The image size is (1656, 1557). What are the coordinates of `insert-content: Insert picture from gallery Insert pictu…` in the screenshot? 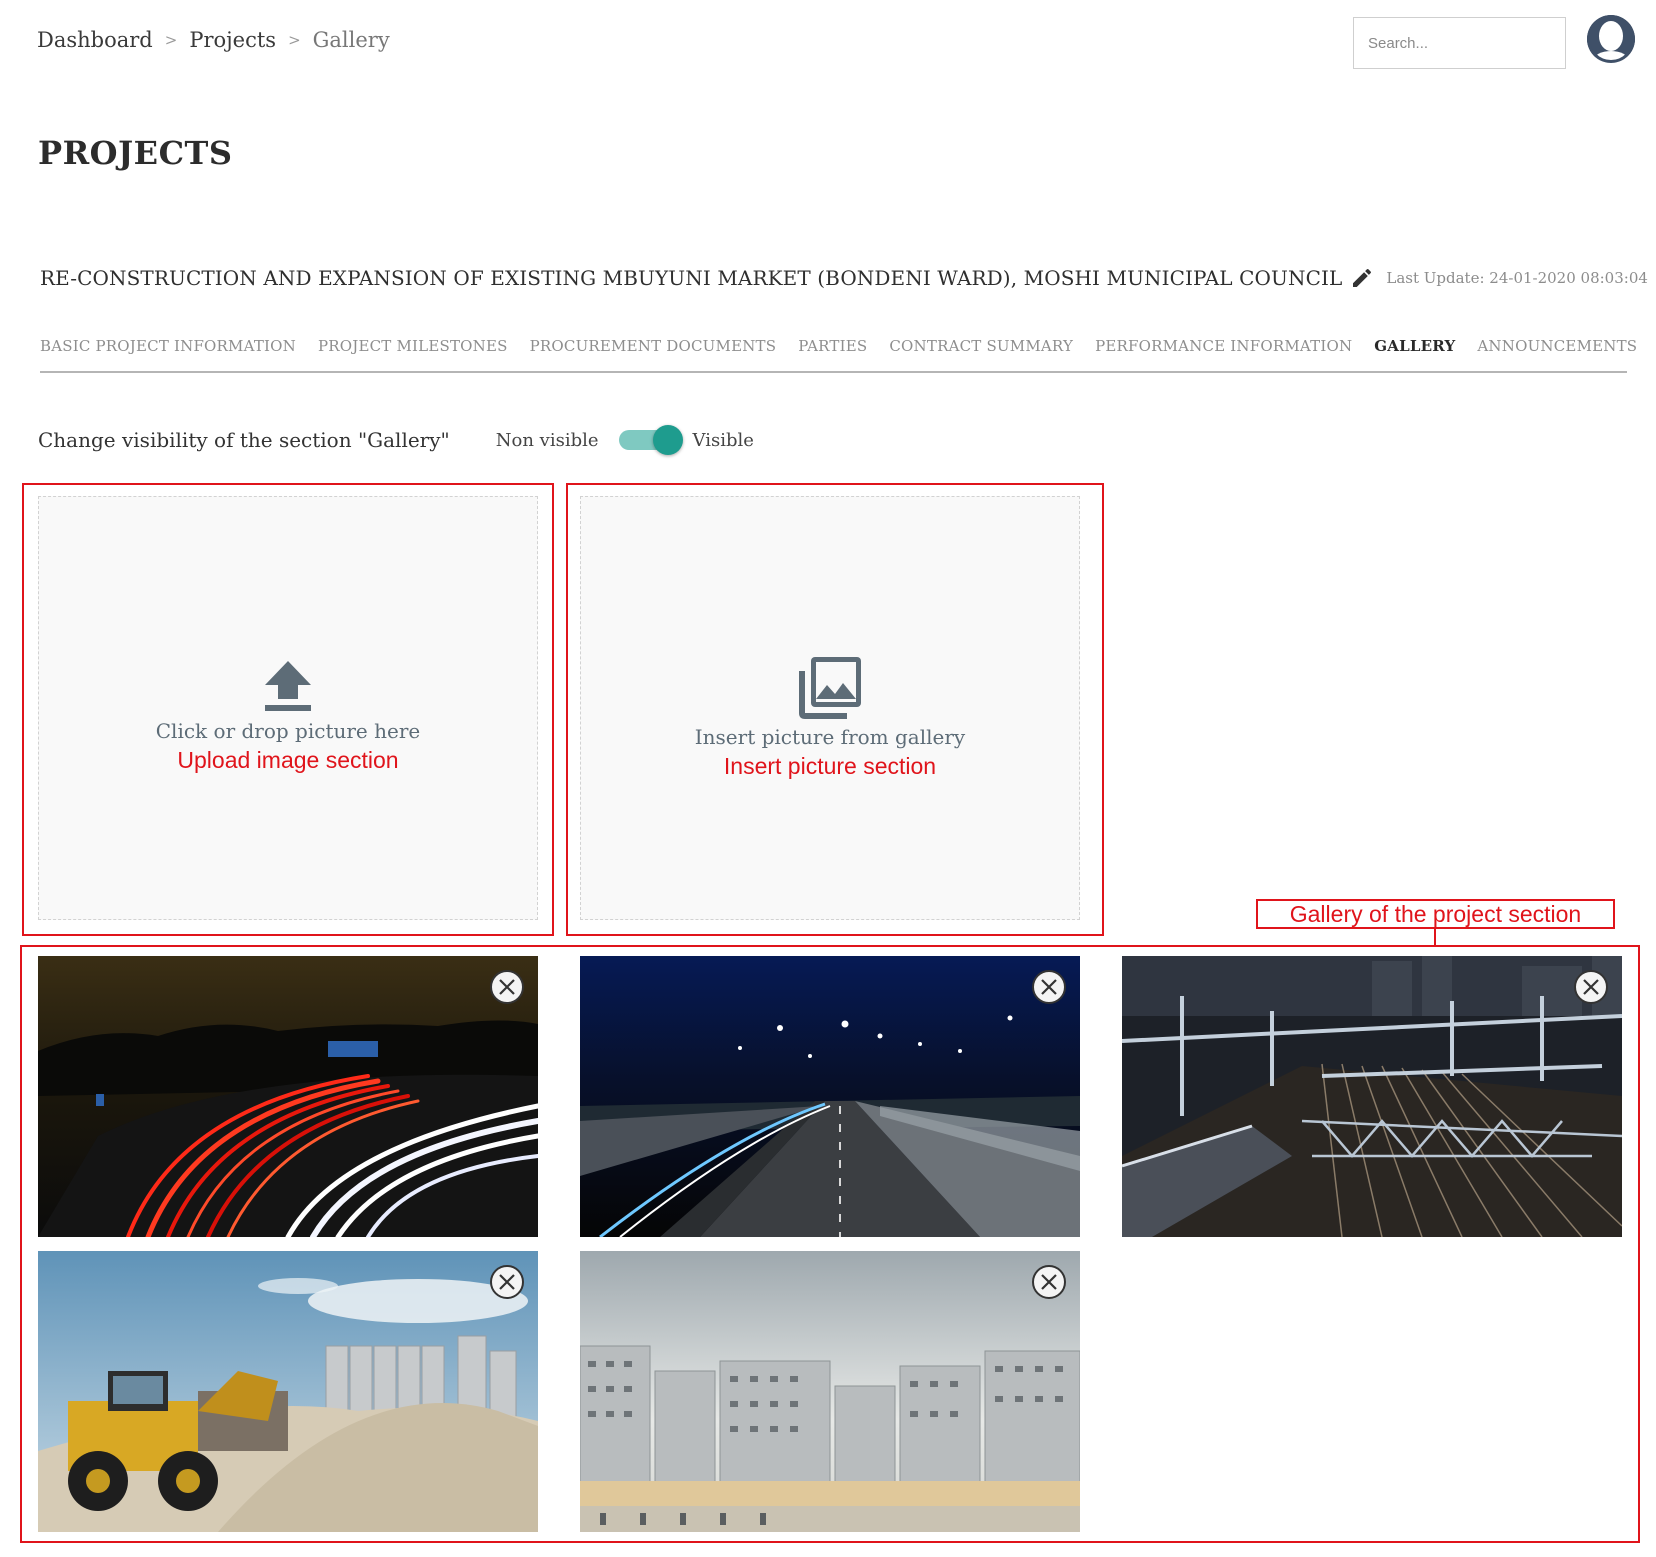 It's located at (830, 718).